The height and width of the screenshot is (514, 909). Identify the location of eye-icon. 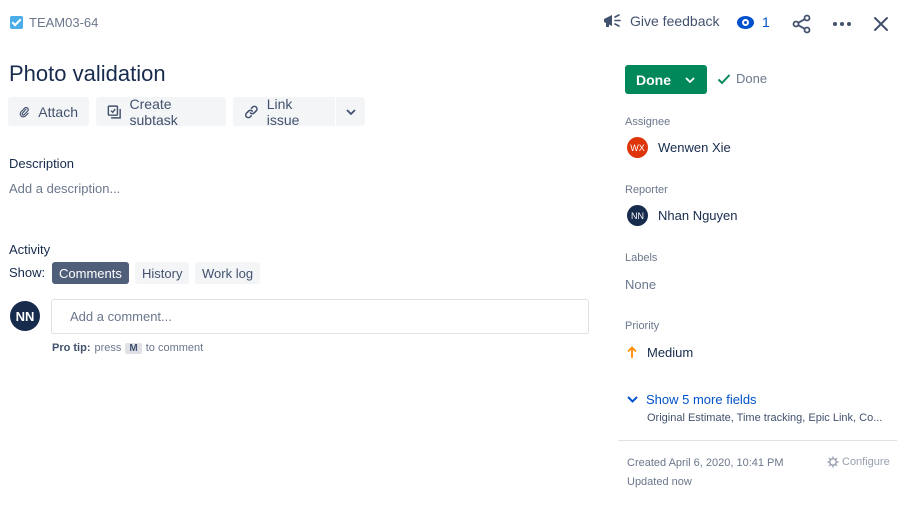
(745, 22).